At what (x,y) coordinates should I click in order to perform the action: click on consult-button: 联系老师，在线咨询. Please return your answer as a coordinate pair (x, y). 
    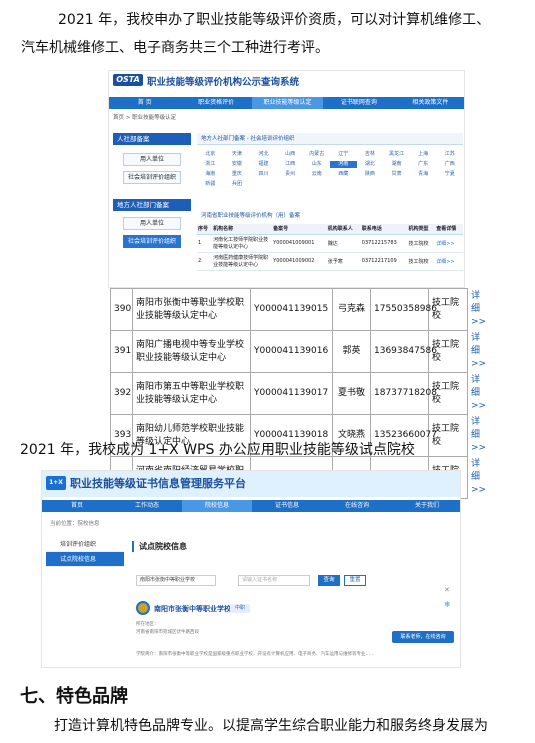
    Looking at the image, I should click on (423, 637).